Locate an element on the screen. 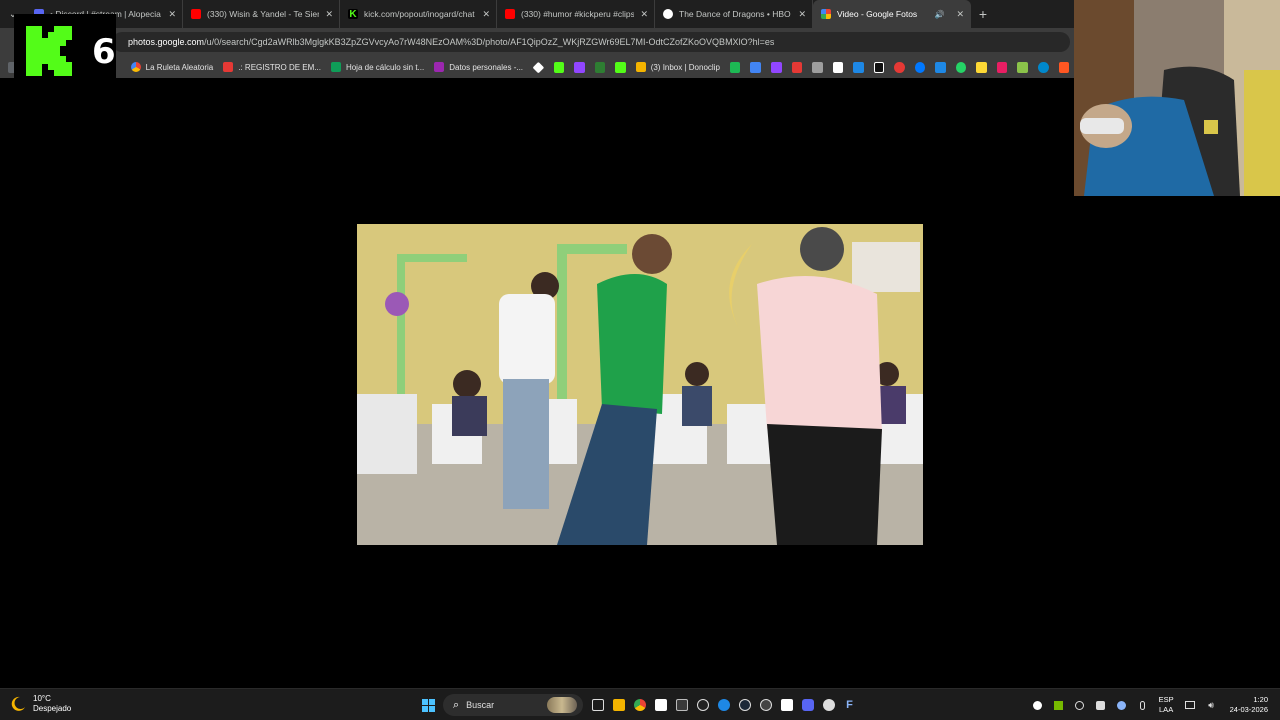 This screenshot has height=720, width=1280. task-view-button is located at coordinates (598, 705).